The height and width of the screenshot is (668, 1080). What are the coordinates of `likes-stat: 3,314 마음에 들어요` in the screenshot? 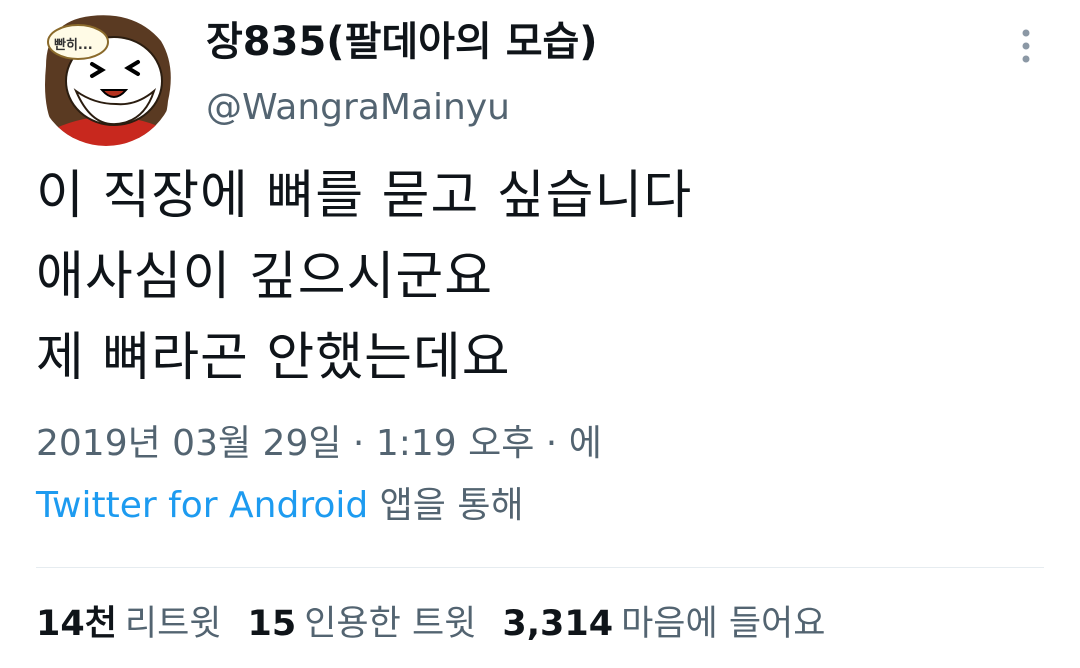 It's located at (663, 624).